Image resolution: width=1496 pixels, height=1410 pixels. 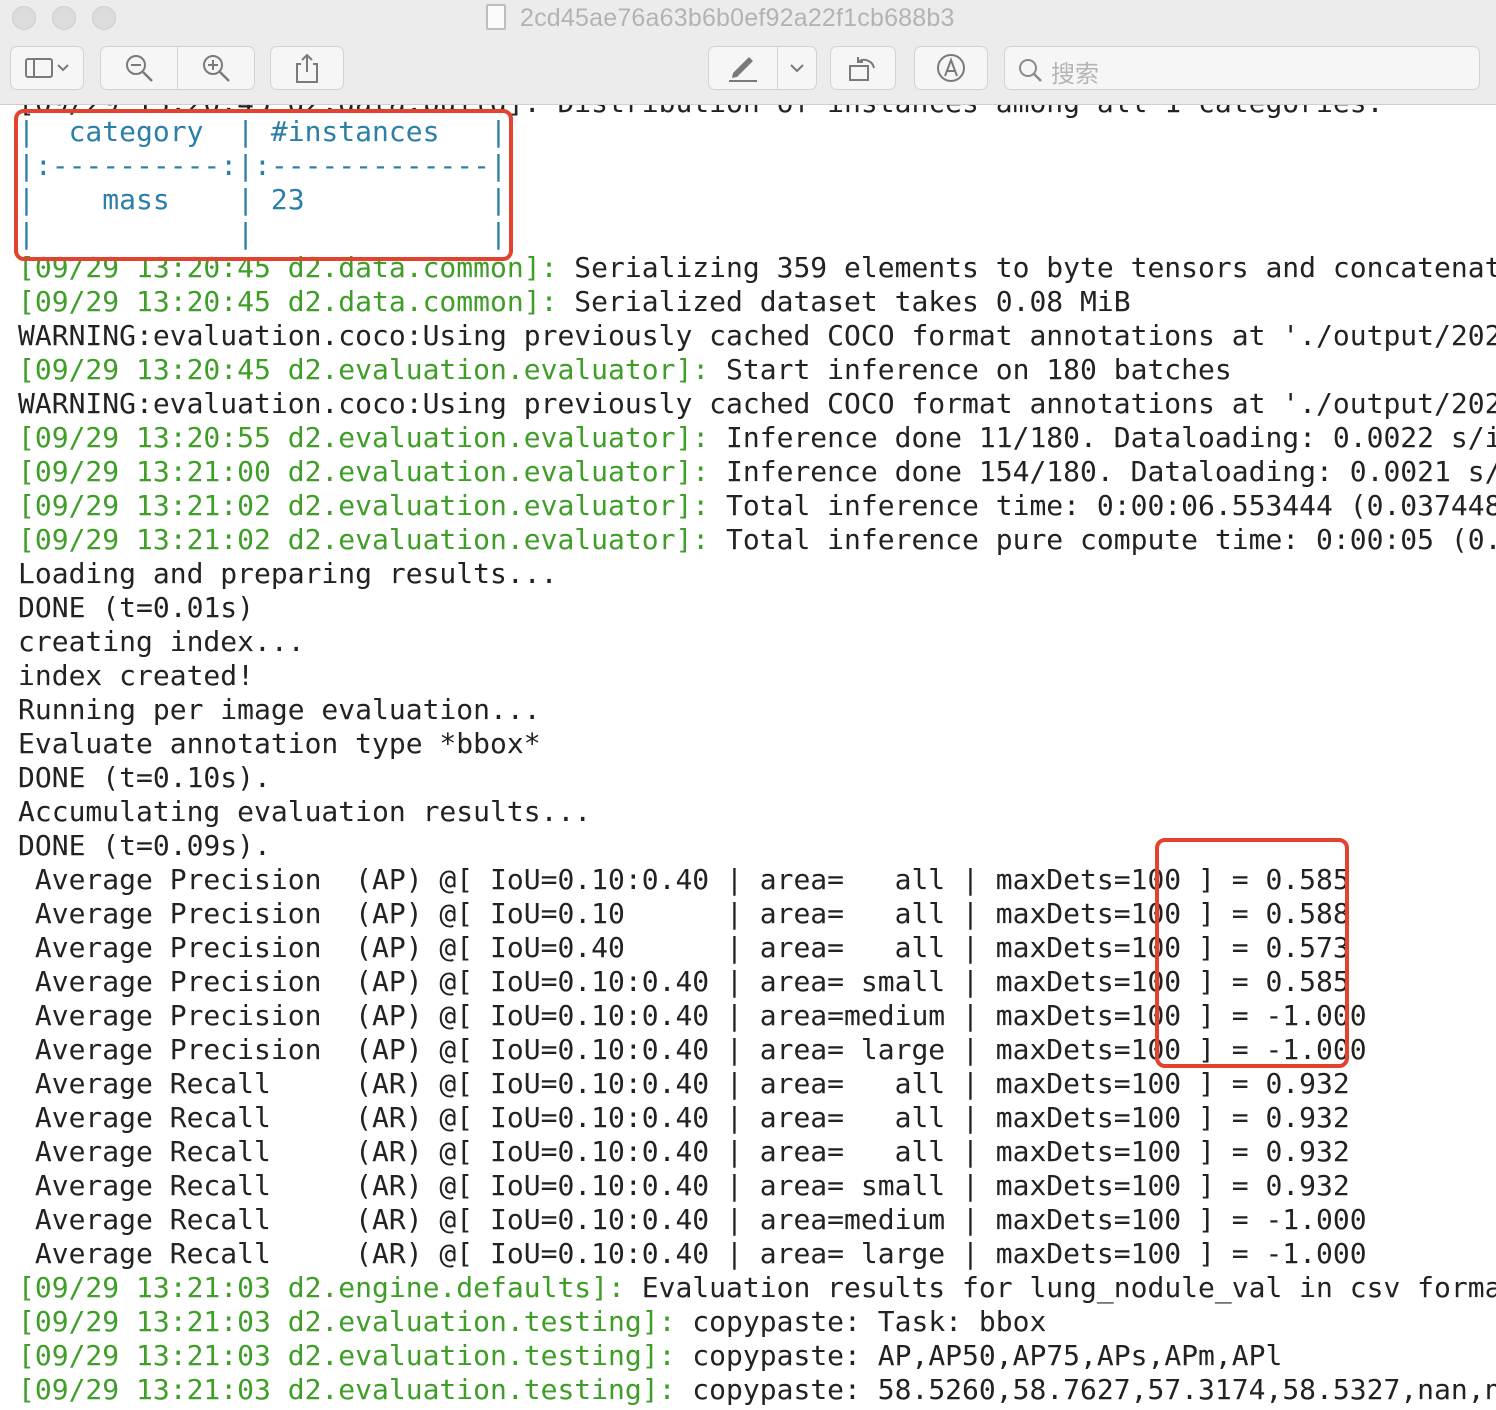 I want to click on log-line: index created!, so click(x=136, y=676).